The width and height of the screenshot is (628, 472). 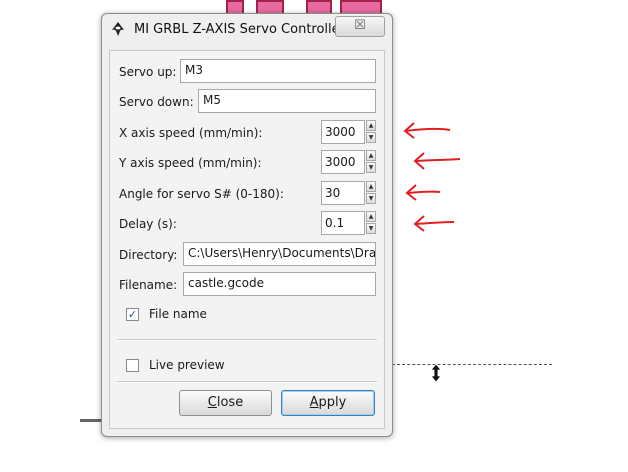 I want to click on x-speed-spin-buttons: ▲ ▼, so click(x=371, y=132).